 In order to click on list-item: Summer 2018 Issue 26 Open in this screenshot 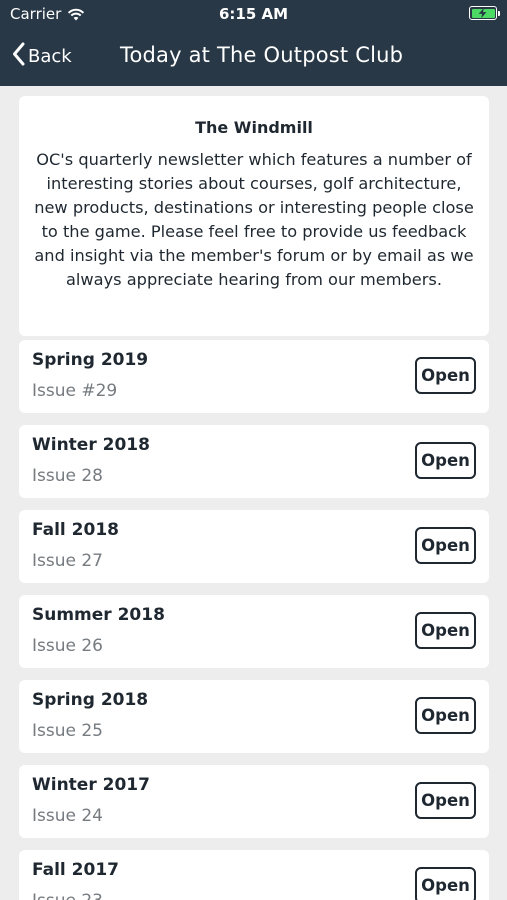, I will do `click(254, 631)`.